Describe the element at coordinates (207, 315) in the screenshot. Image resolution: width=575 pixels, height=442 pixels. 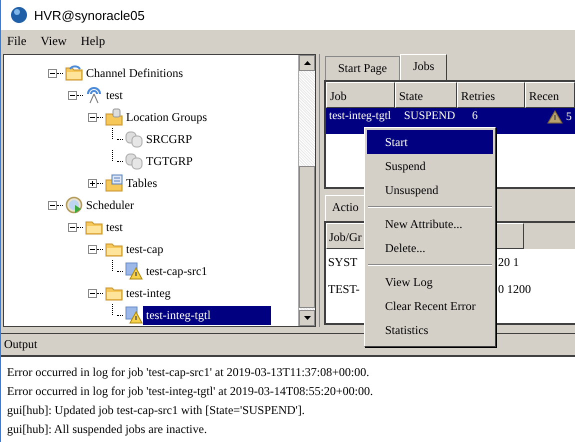
I see `tree-item: test-integ-tgtl` at that location.